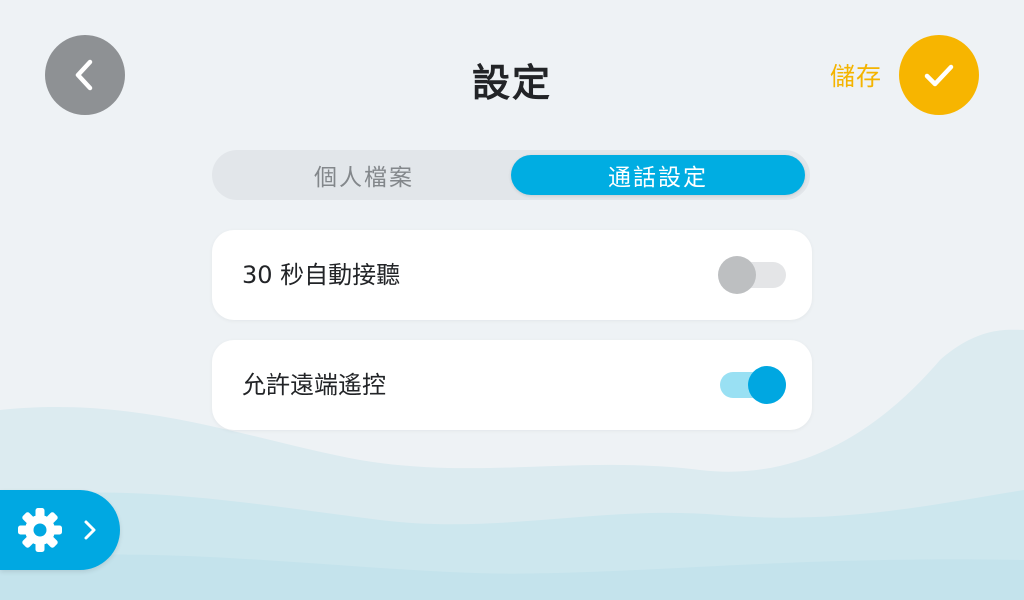 Image resolution: width=1024 pixels, height=600 pixels. I want to click on checkmark-icon, so click(939, 75).